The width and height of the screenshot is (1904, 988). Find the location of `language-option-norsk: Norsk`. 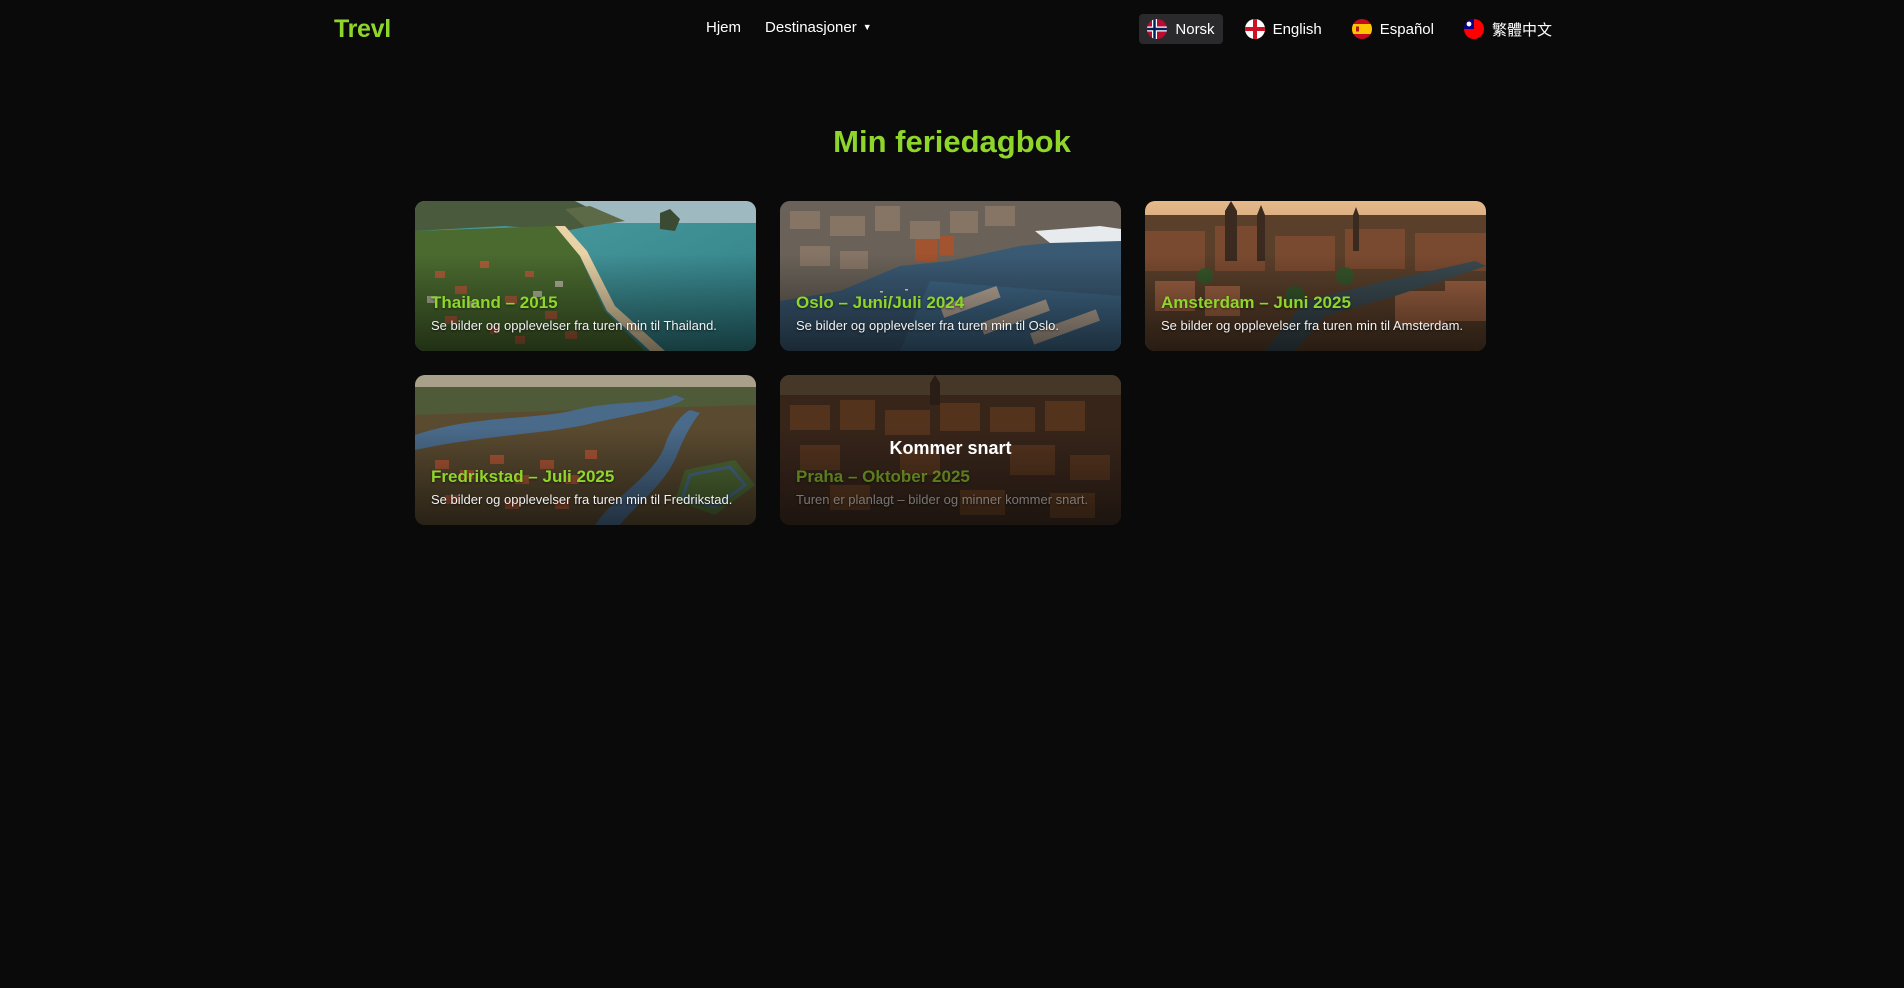

language-option-norsk: Norsk is located at coordinates (1181, 29).